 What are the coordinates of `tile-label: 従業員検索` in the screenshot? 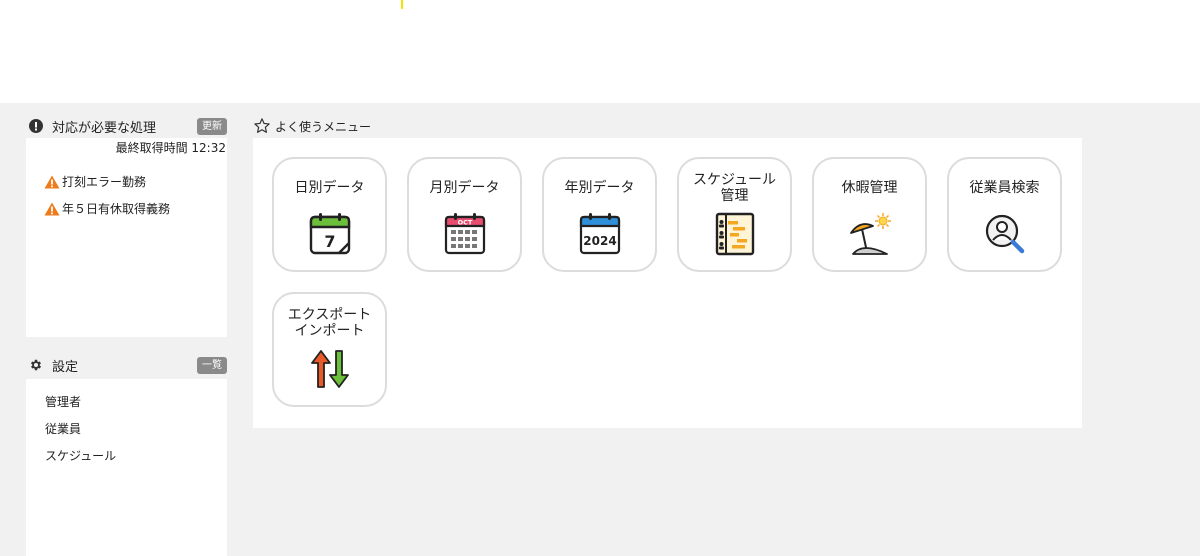 It's located at (1004, 188).